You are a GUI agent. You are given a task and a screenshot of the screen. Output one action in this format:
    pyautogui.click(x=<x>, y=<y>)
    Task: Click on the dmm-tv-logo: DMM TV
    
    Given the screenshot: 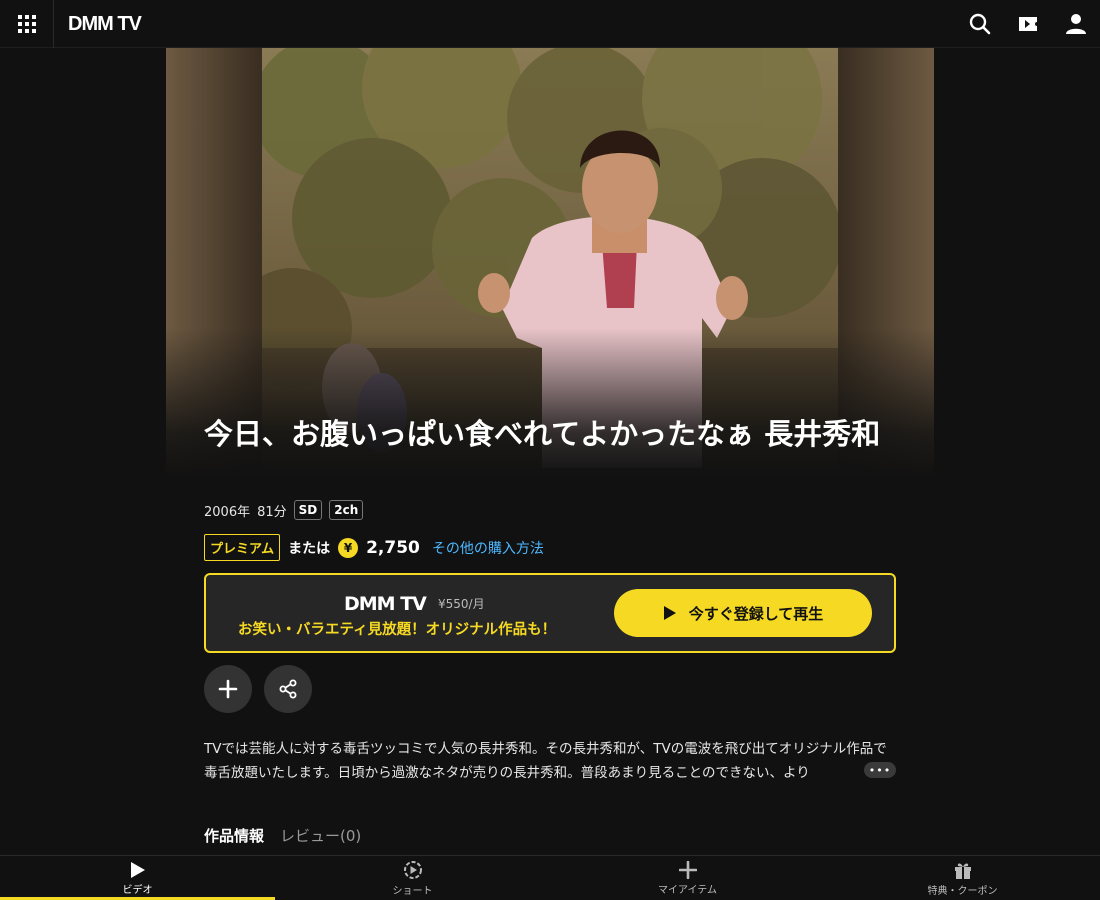 What is the action you would take?
    pyautogui.click(x=105, y=24)
    